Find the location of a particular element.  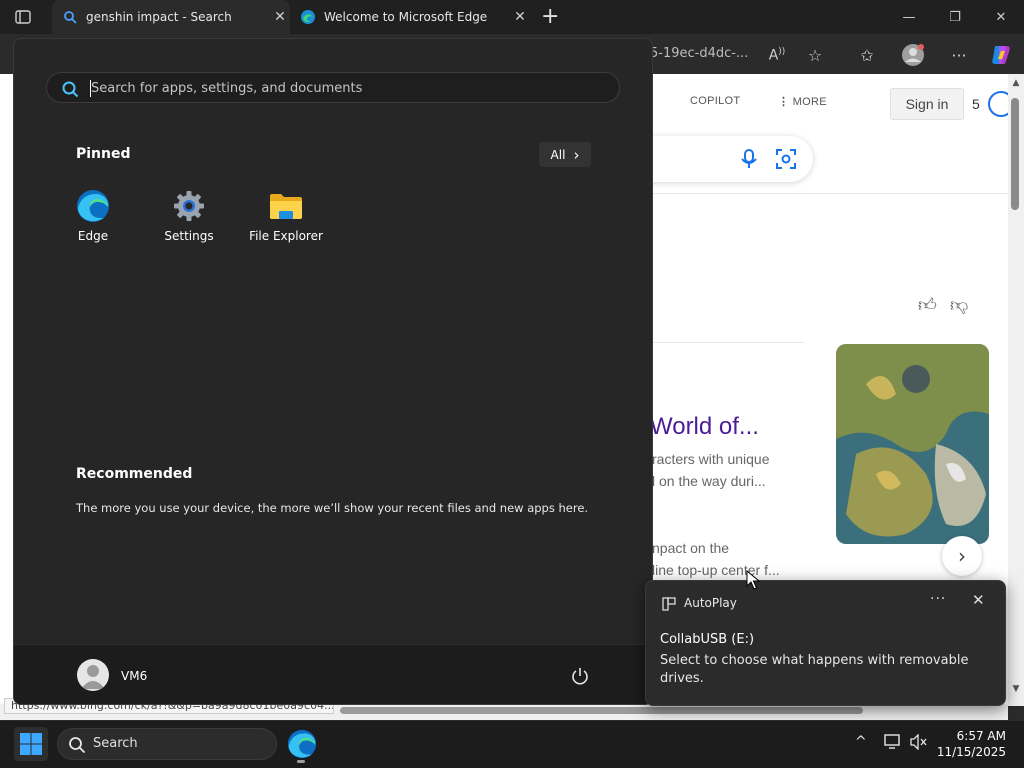

profile-icon is located at coordinates (913, 55).